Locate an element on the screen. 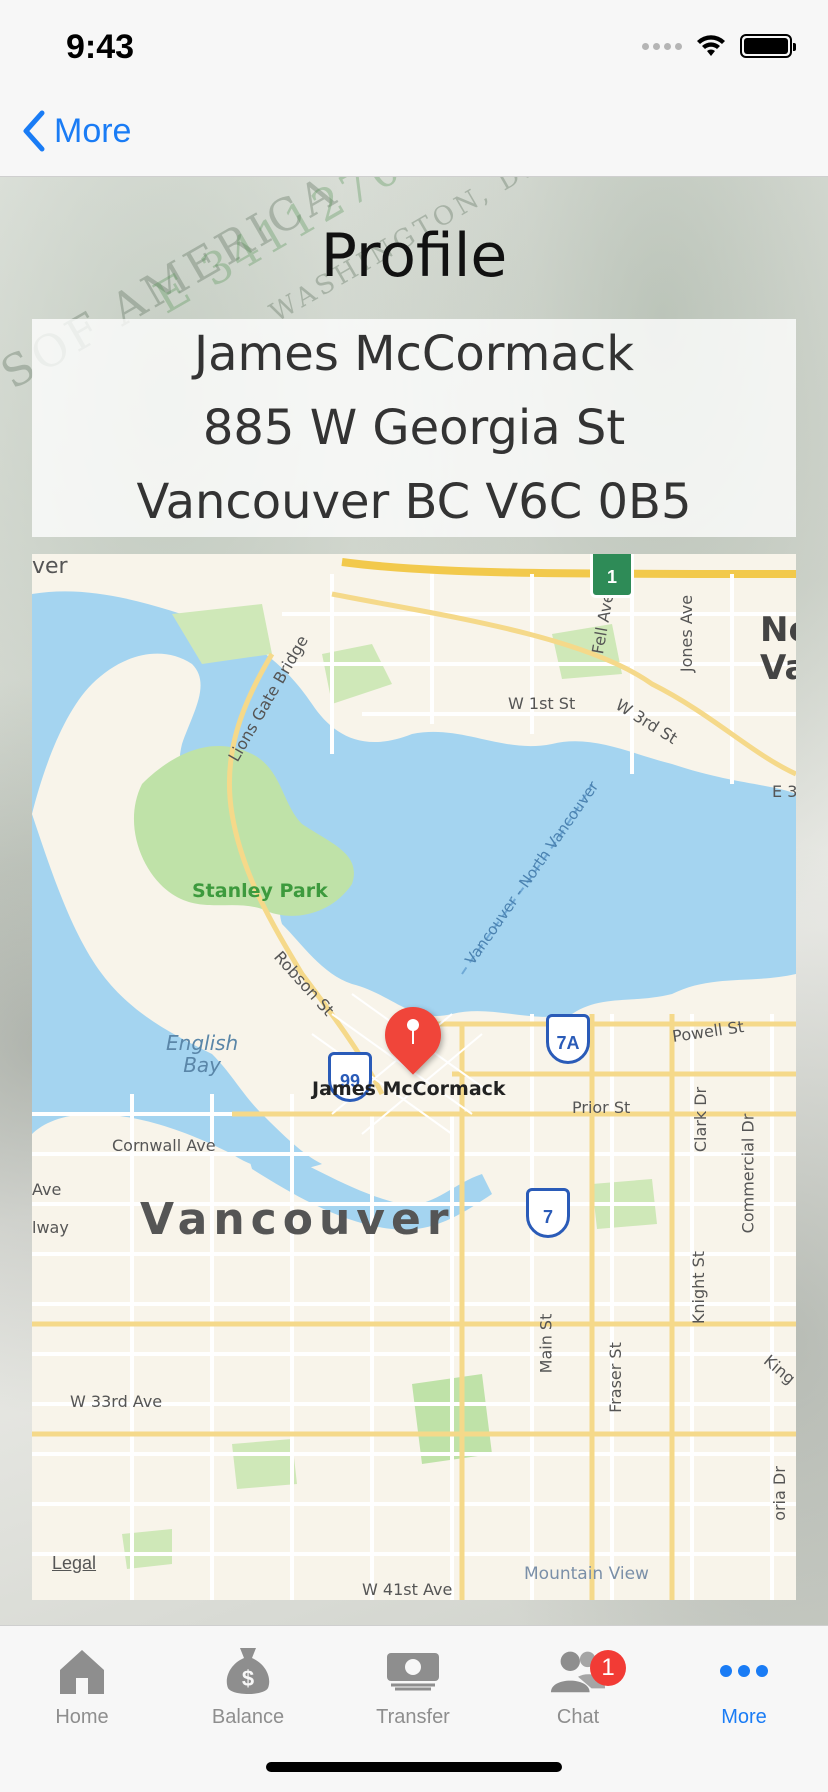  map-label-w41st-ave: W 41st Ave is located at coordinates (407, 1589).